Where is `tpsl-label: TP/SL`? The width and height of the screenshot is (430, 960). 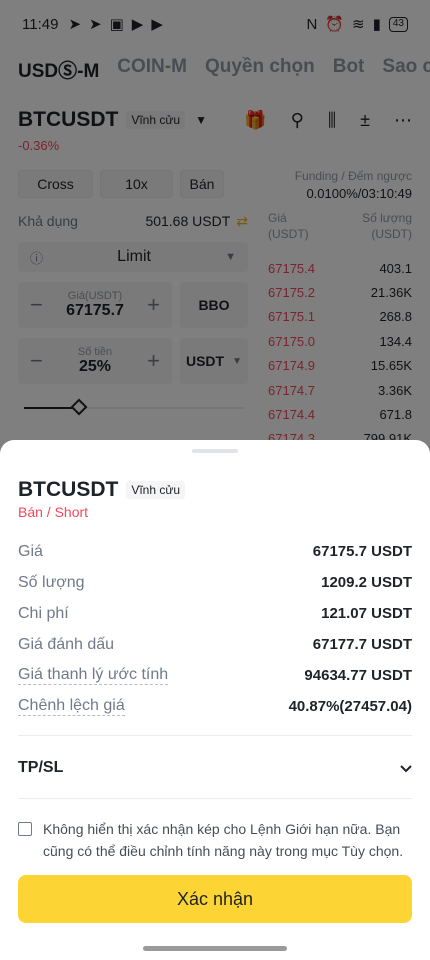 tpsl-label: TP/SL is located at coordinates (41, 767).